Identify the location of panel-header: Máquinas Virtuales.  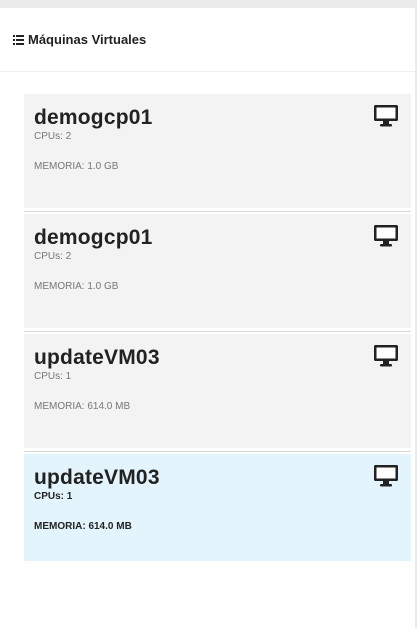
(207, 40).